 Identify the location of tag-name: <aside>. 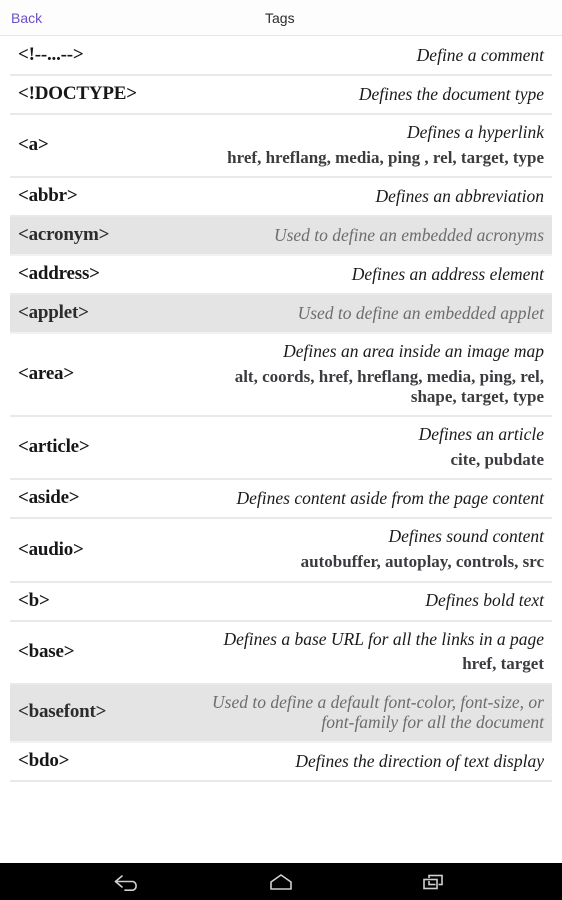
(49, 498).